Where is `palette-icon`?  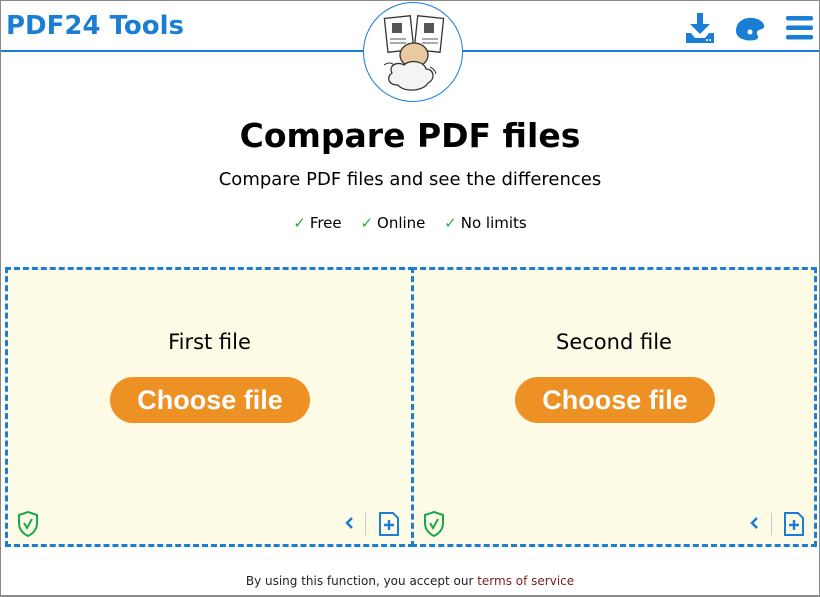 palette-icon is located at coordinates (750, 28).